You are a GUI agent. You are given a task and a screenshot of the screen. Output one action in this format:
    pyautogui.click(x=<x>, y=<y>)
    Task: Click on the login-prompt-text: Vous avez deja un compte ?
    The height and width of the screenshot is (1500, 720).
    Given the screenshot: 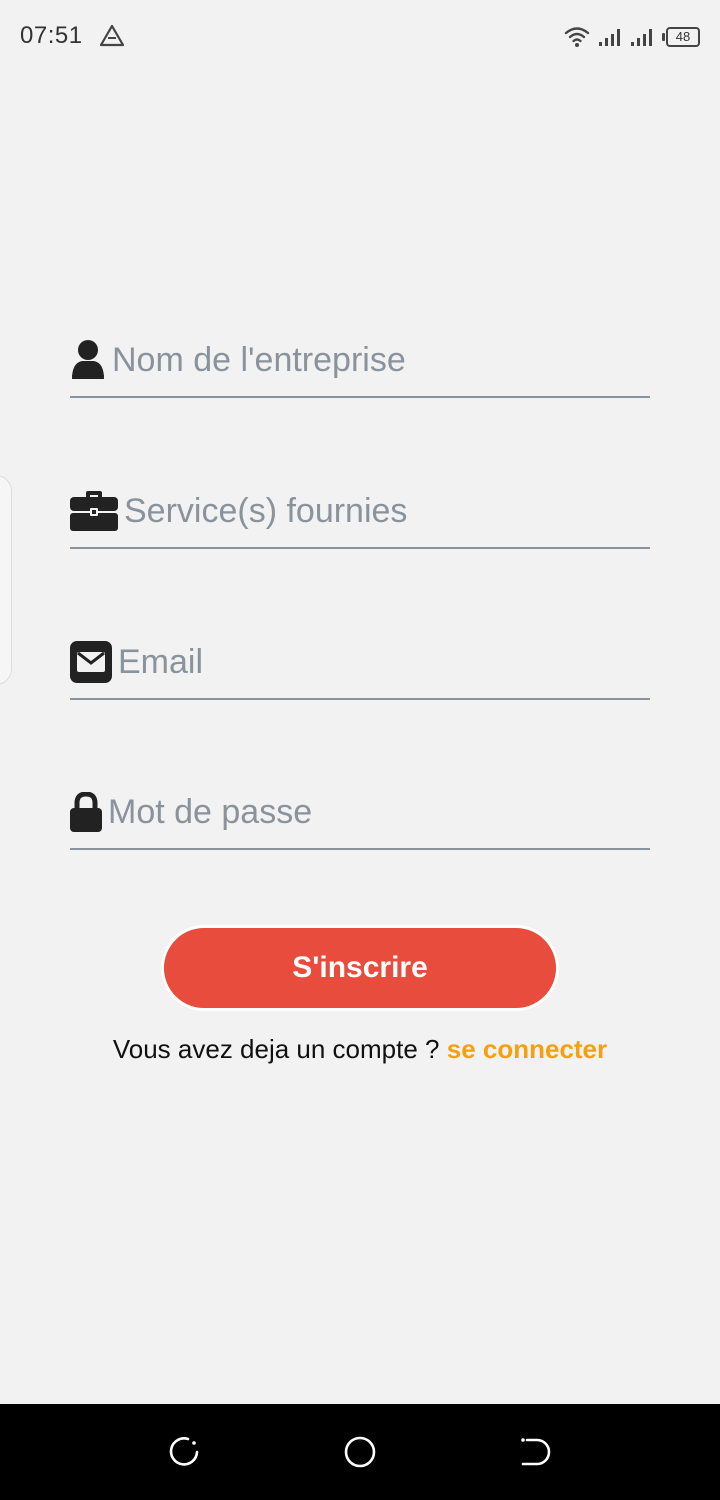 What is the action you would take?
    pyautogui.click(x=279, y=1049)
    